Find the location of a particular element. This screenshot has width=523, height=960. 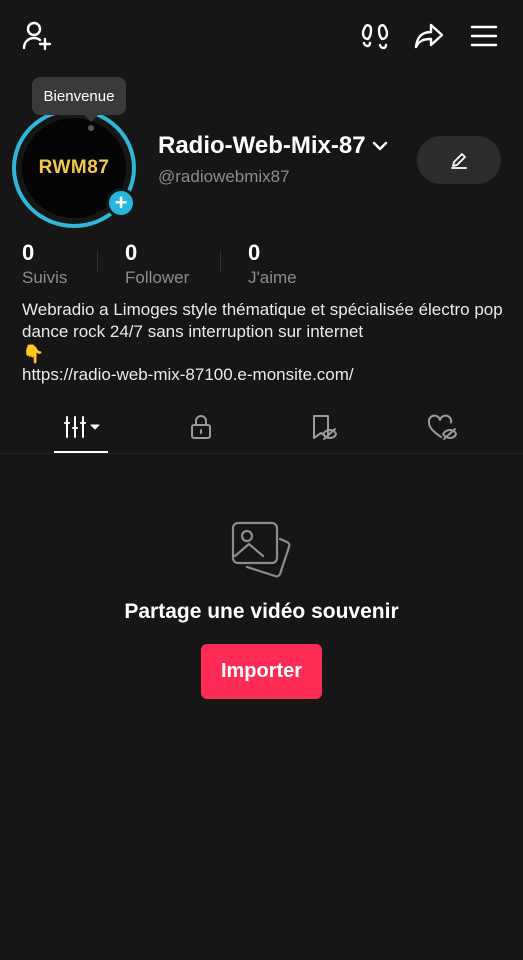

stat-followers-label: Follower is located at coordinates (157, 277).